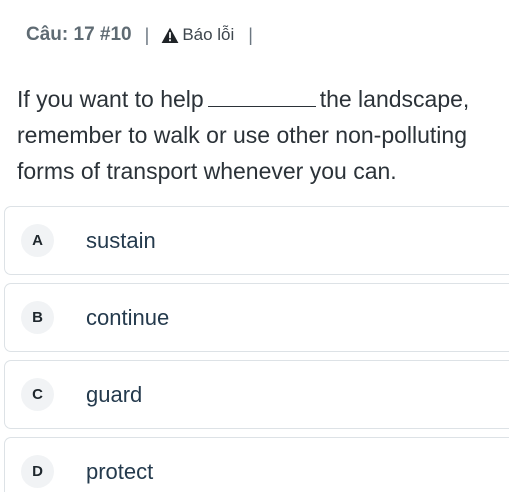  Describe the element at coordinates (208, 34) in the screenshot. I see `report-error-label: Báo lỗi` at that location.